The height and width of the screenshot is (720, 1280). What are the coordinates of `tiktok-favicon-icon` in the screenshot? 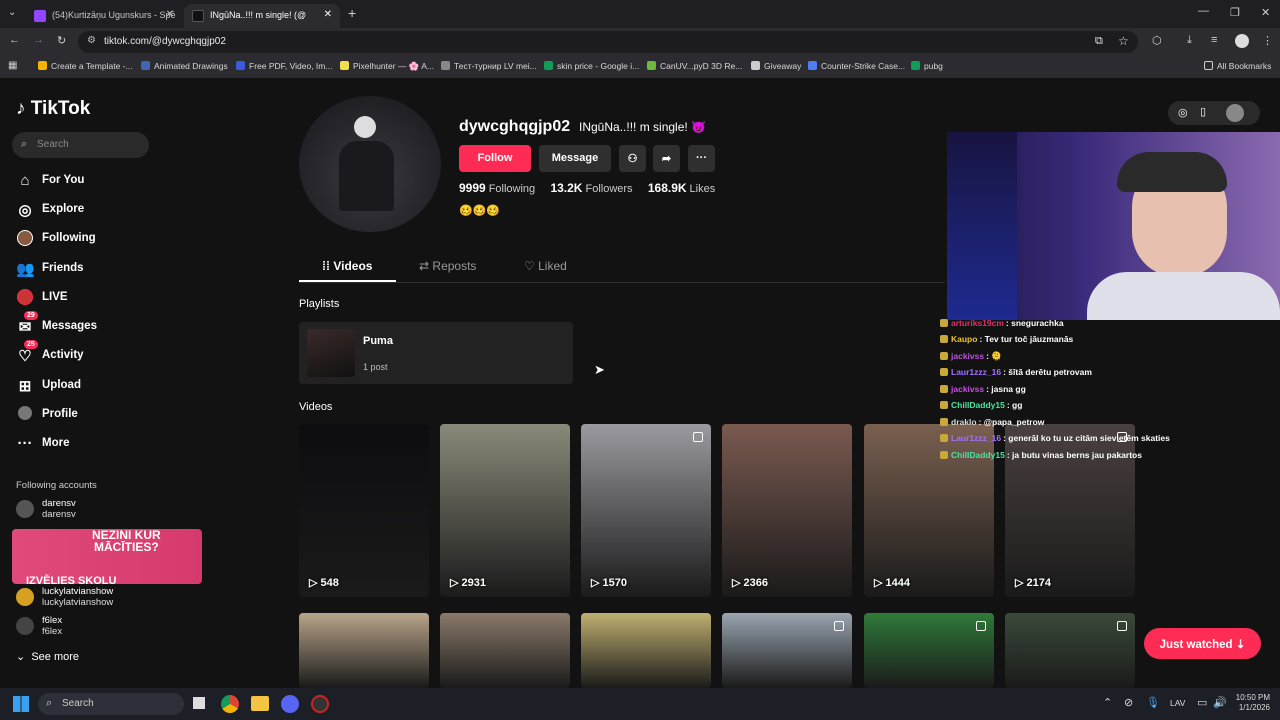 It's located at (198, 16).